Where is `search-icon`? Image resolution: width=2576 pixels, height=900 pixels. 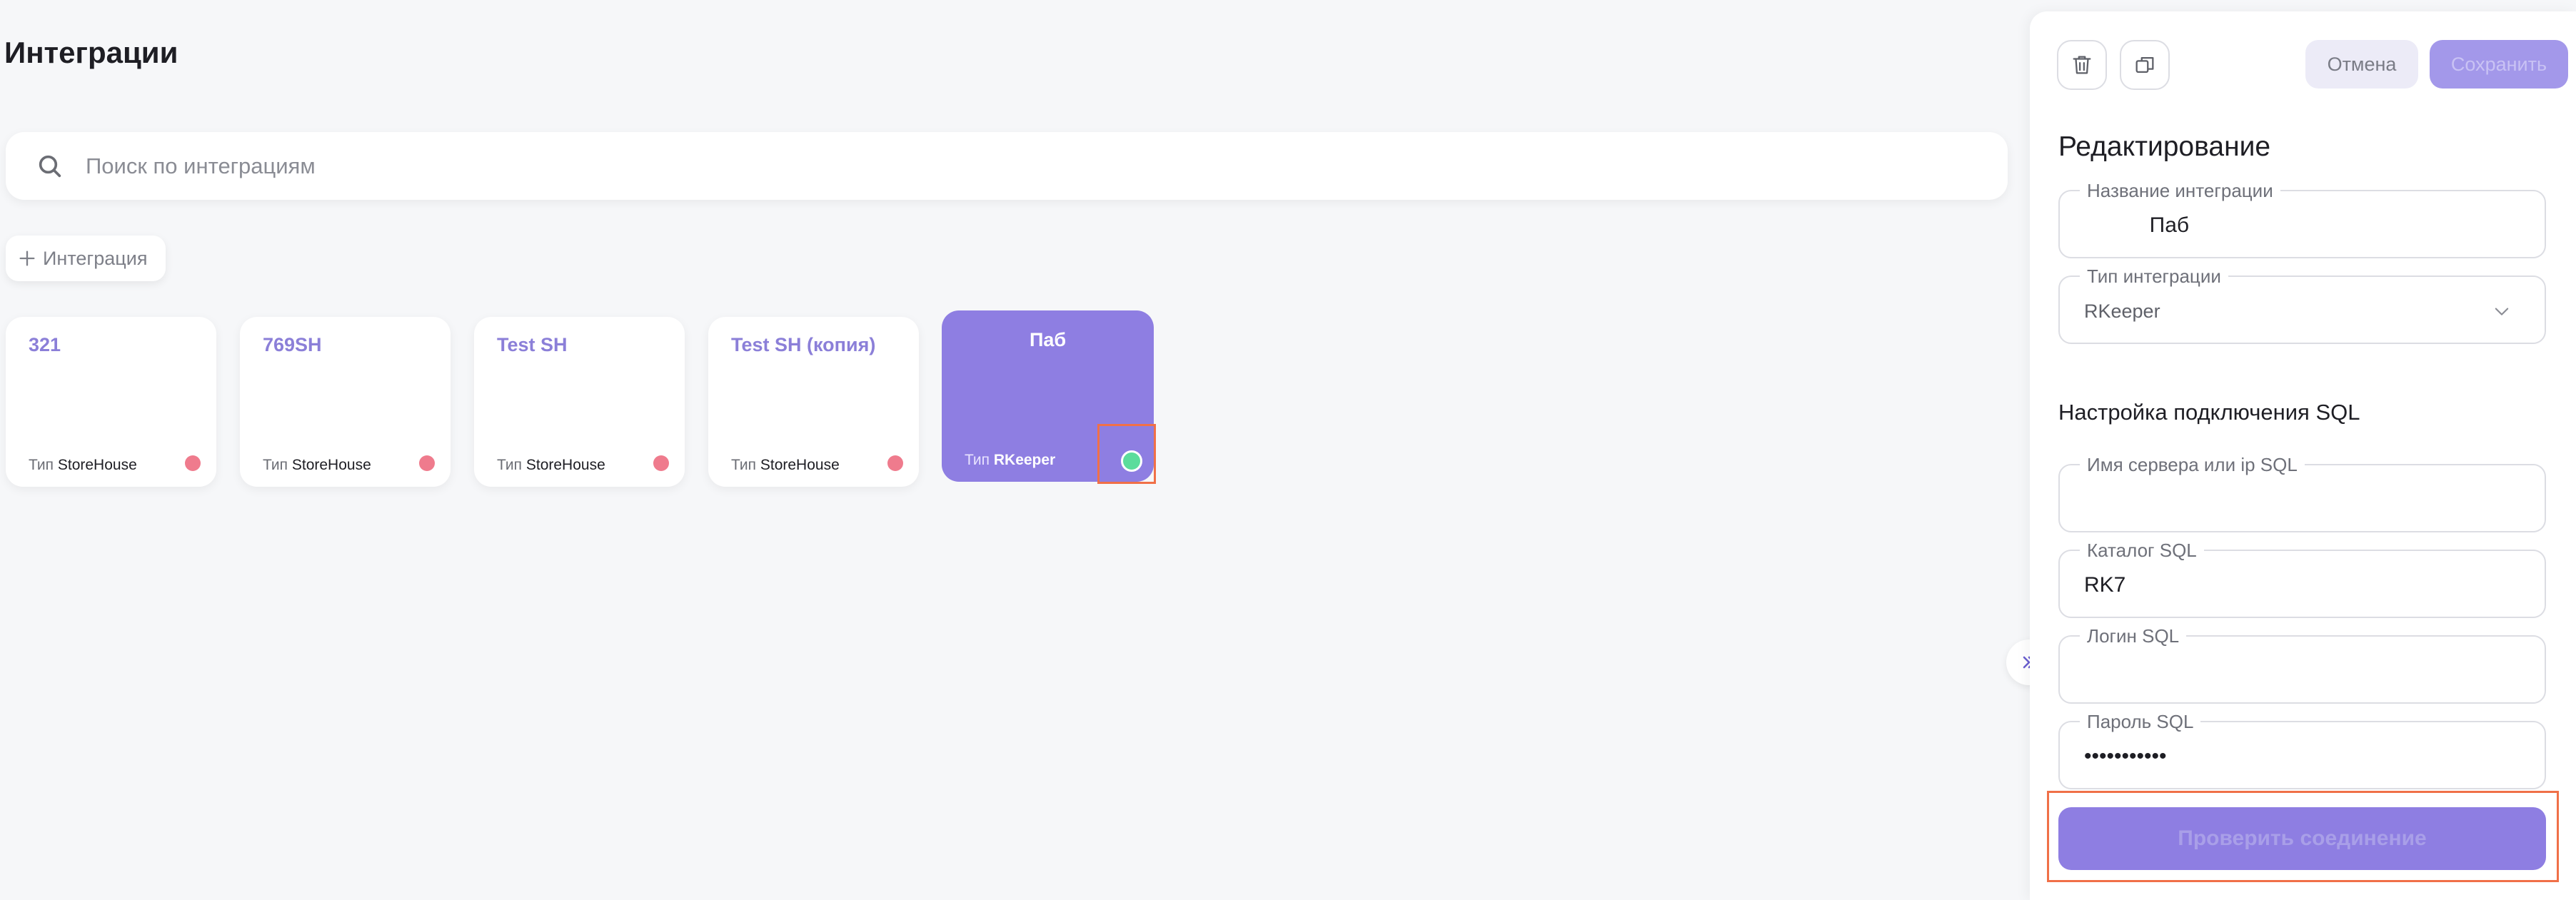
search-icon is located at coordinates (50, 167).